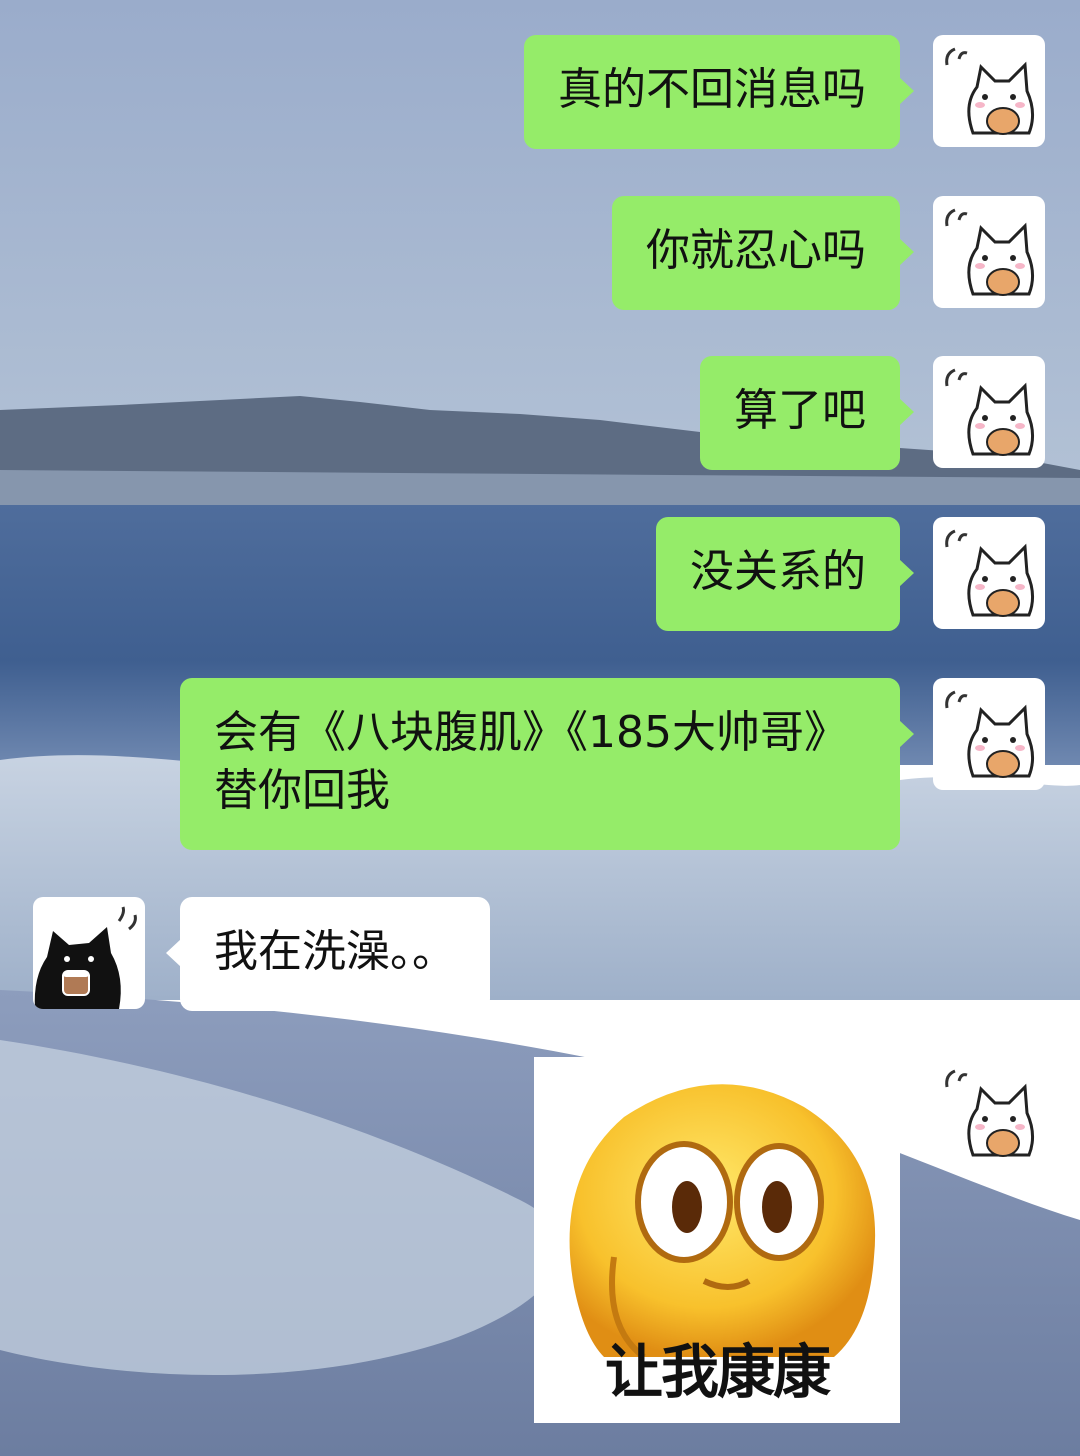 The width and height of the screenshot is (1080, 1456). Describe the element at coordinates (785, 574) in the screenshot. I see `chat-message-bubble: 没关系的` at that location.